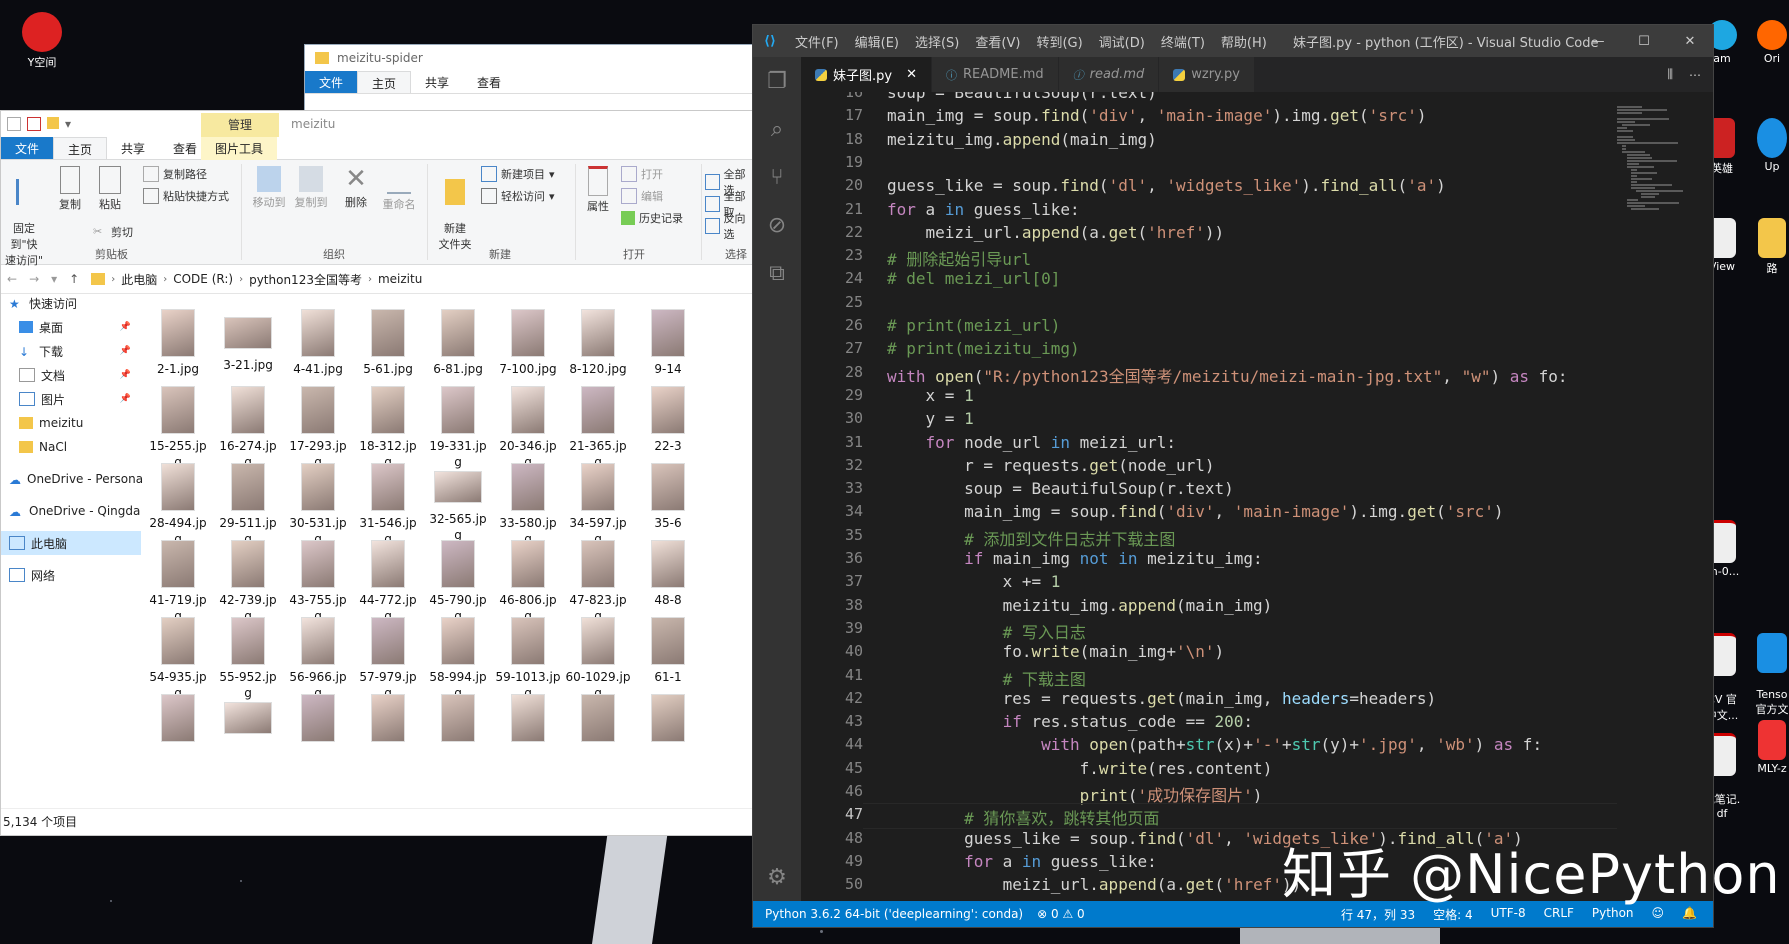  Describe the element at coordinates (995, 74) in the screenshot. I see `tab-readme-md: ⓘ README.md` at that location.